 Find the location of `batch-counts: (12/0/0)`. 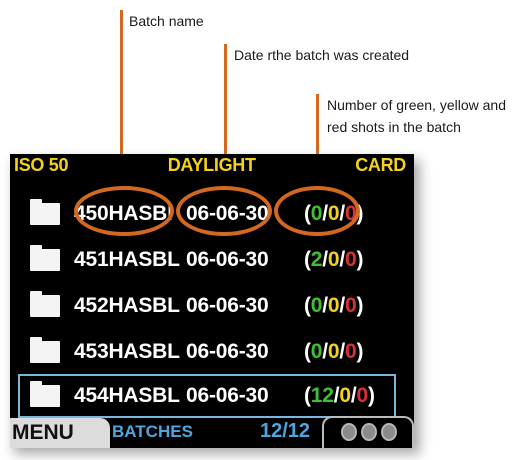

batch-counts: (12/0/0) is located at coordinates (339, 395).